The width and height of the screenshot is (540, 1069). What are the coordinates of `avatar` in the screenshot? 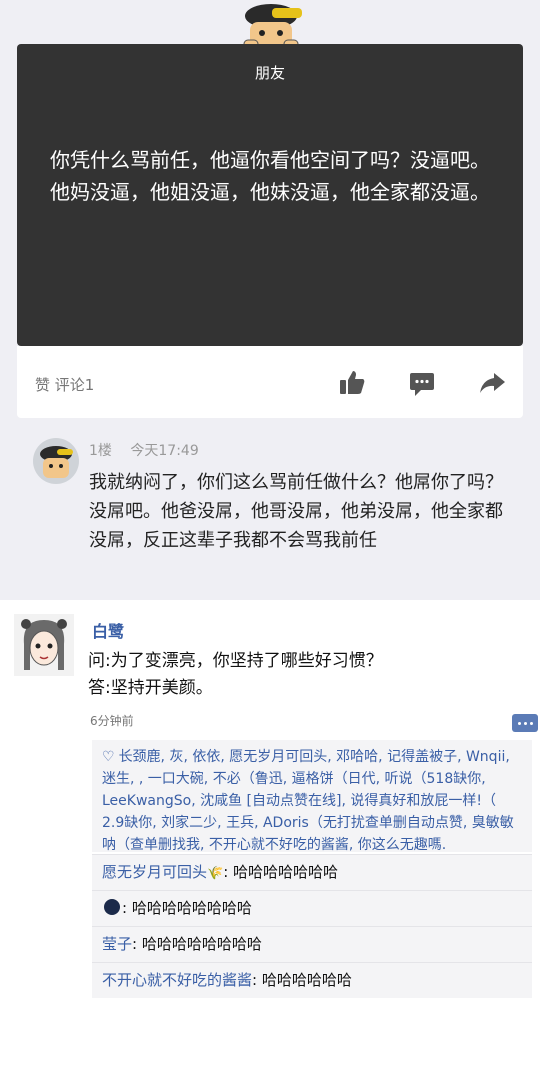 It's located at (56, 461).